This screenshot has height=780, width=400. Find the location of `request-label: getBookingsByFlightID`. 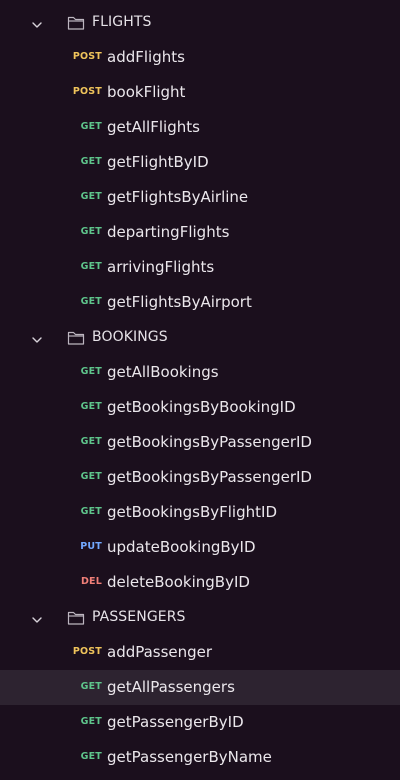

request-label: getBookingsByFlightID is located at coordinates (192, 512).